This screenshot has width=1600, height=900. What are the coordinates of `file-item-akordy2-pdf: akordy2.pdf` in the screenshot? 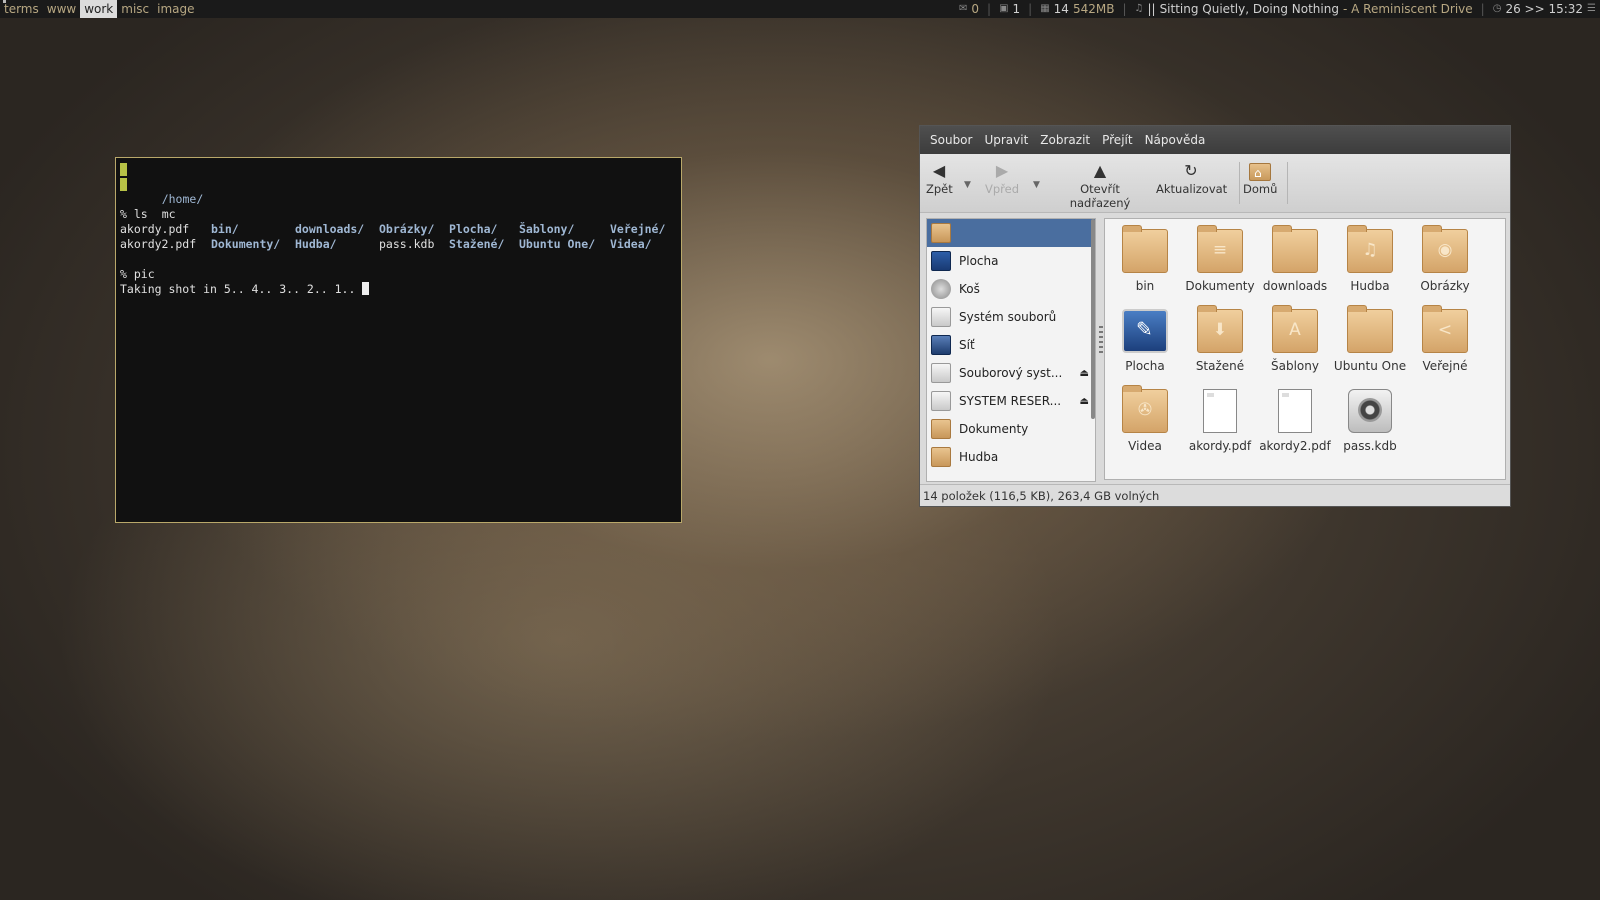 It's located at (1295, 416).